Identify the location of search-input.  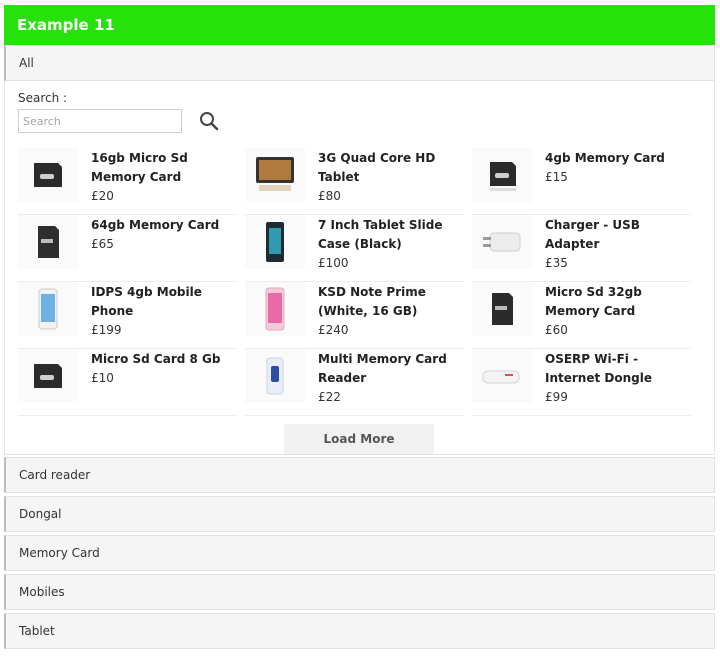
(100, 121).